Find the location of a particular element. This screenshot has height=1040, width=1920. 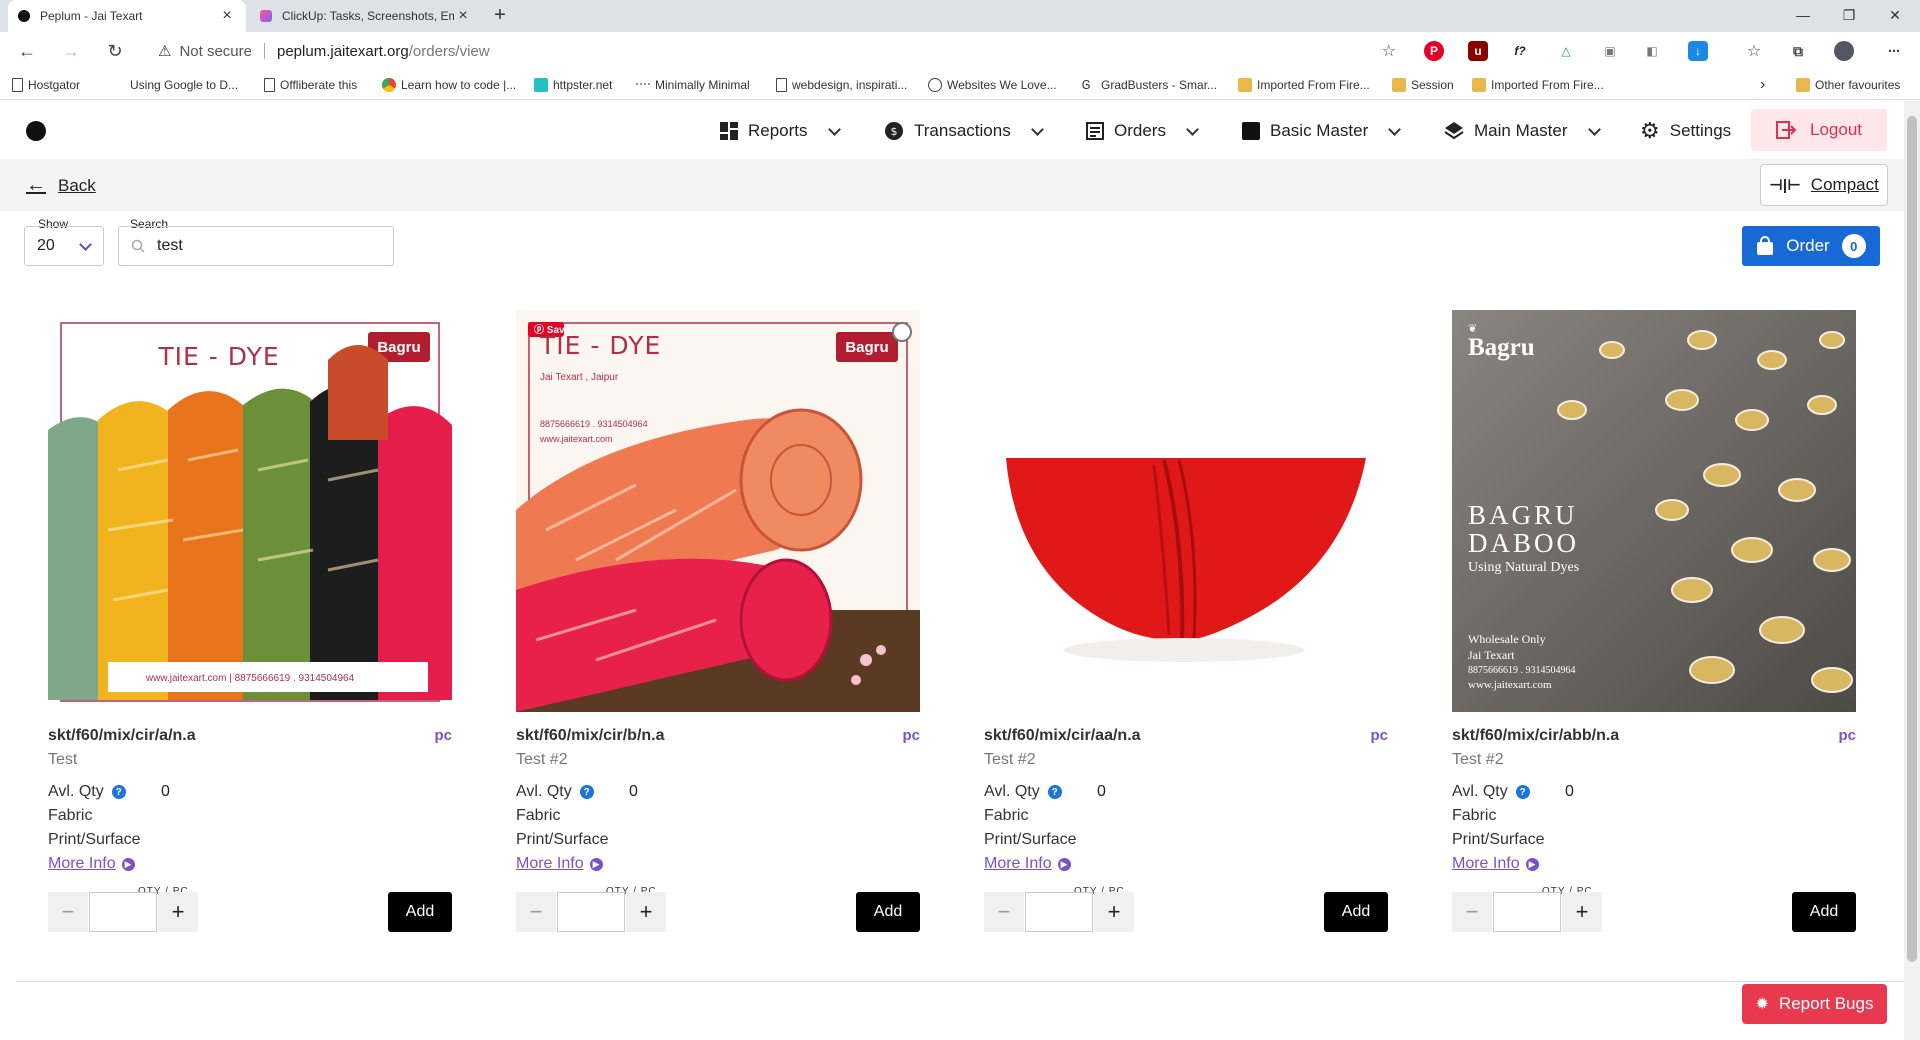

order-button: Order 0 is located at coordinates (1811, 246).